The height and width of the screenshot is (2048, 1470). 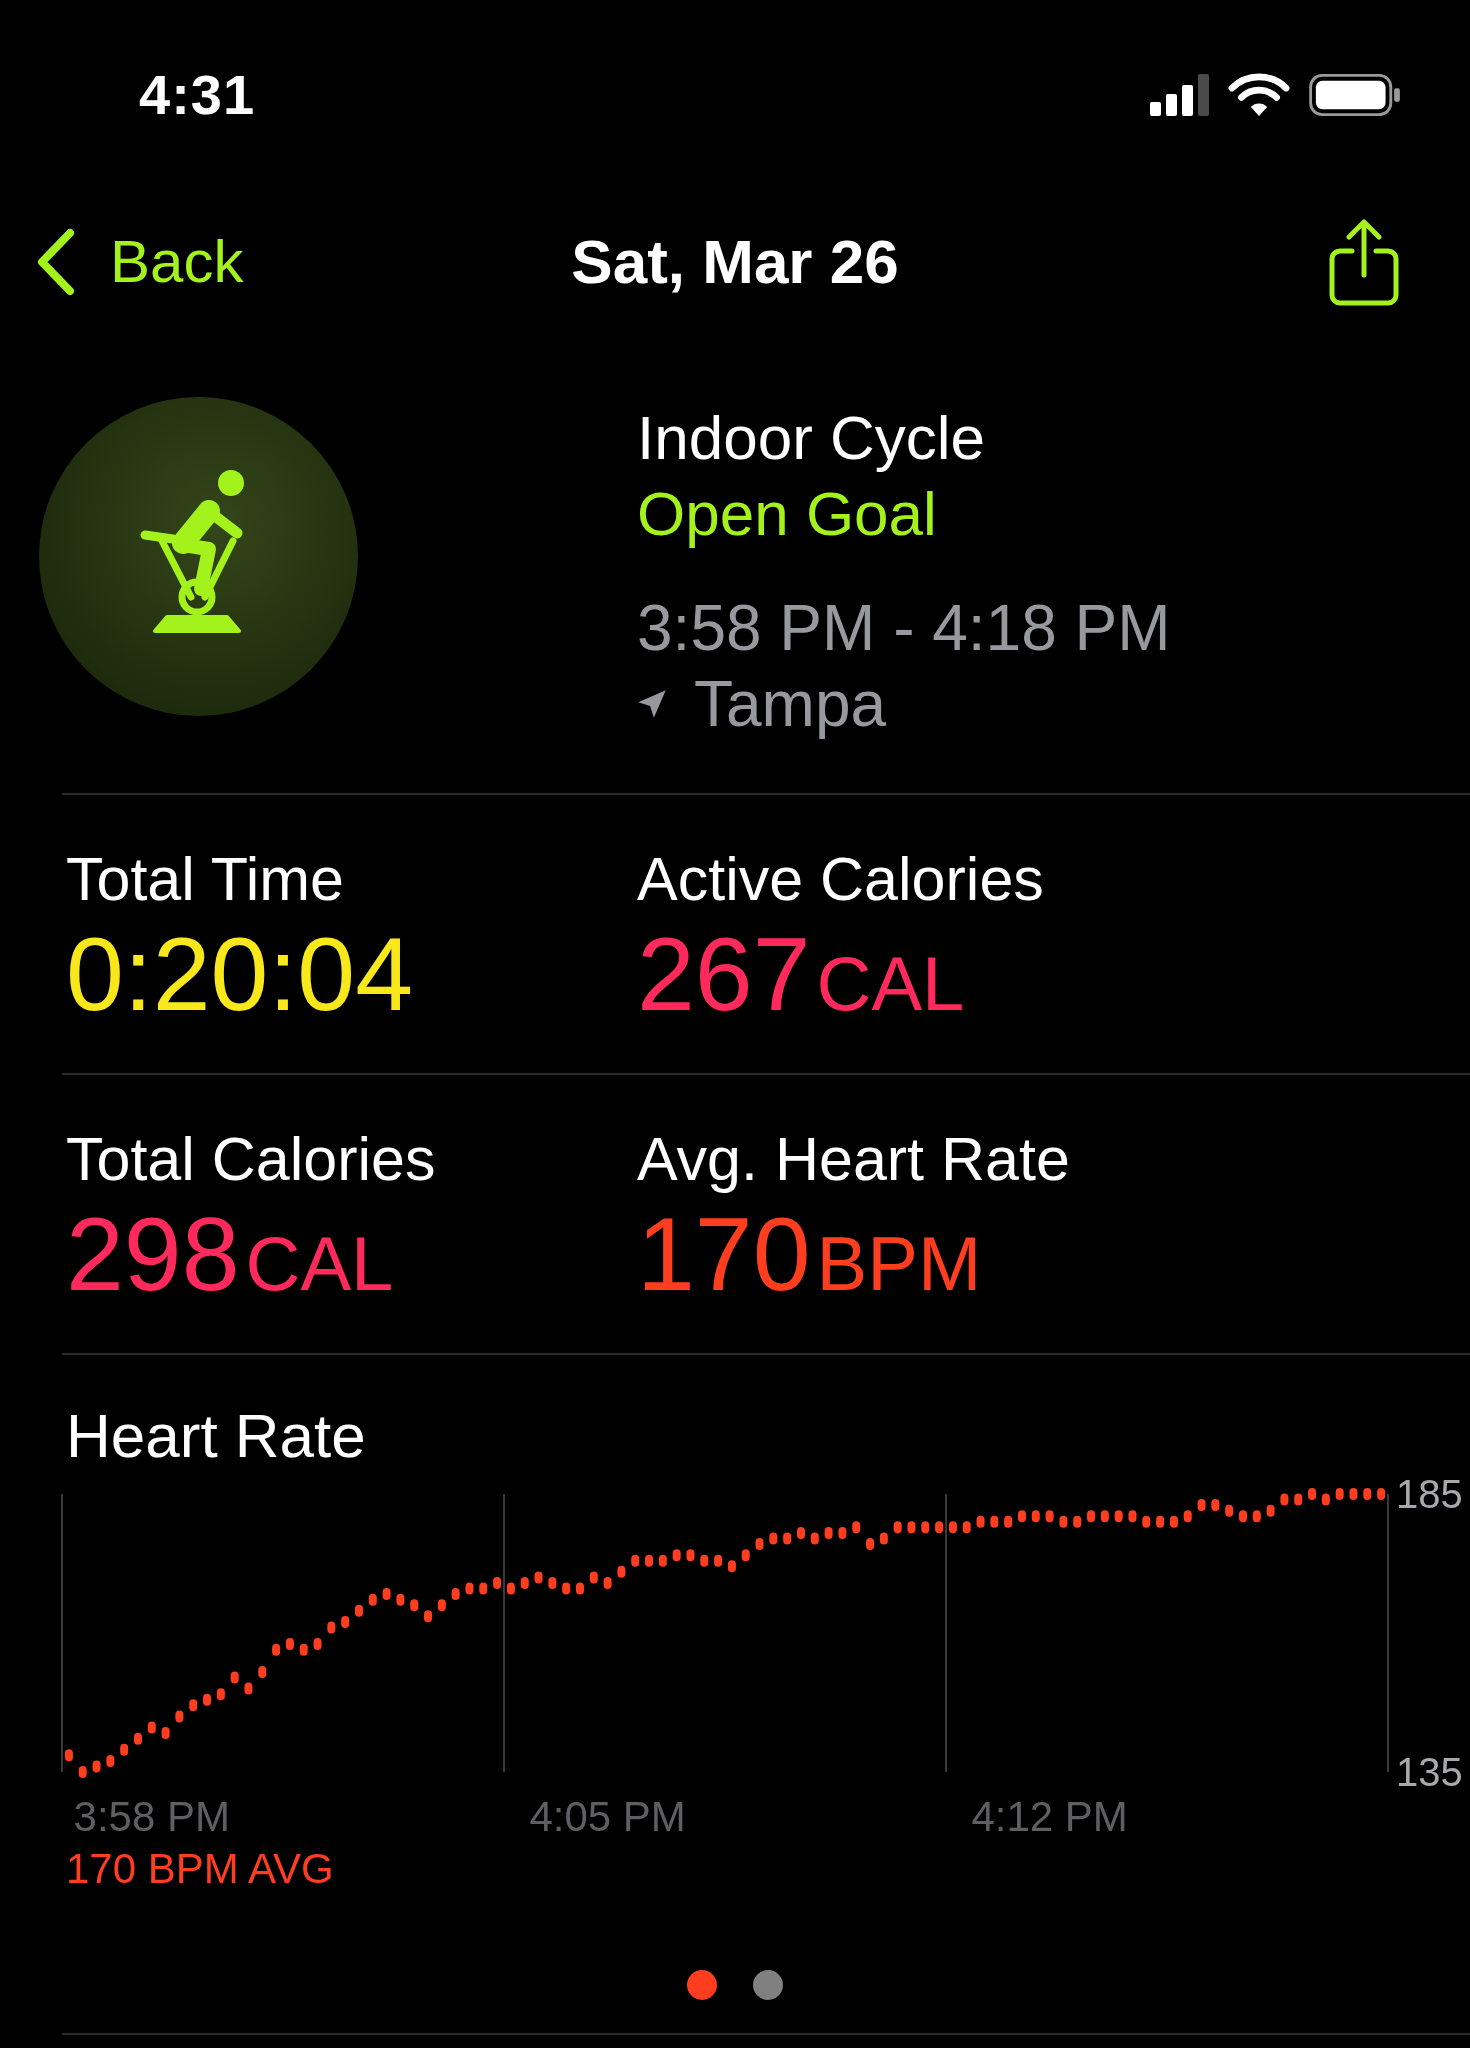 What do you see at coordinates (197, 95) in the screenshot?
I see `status-time: 4:31` at bounding box center [197, 95].